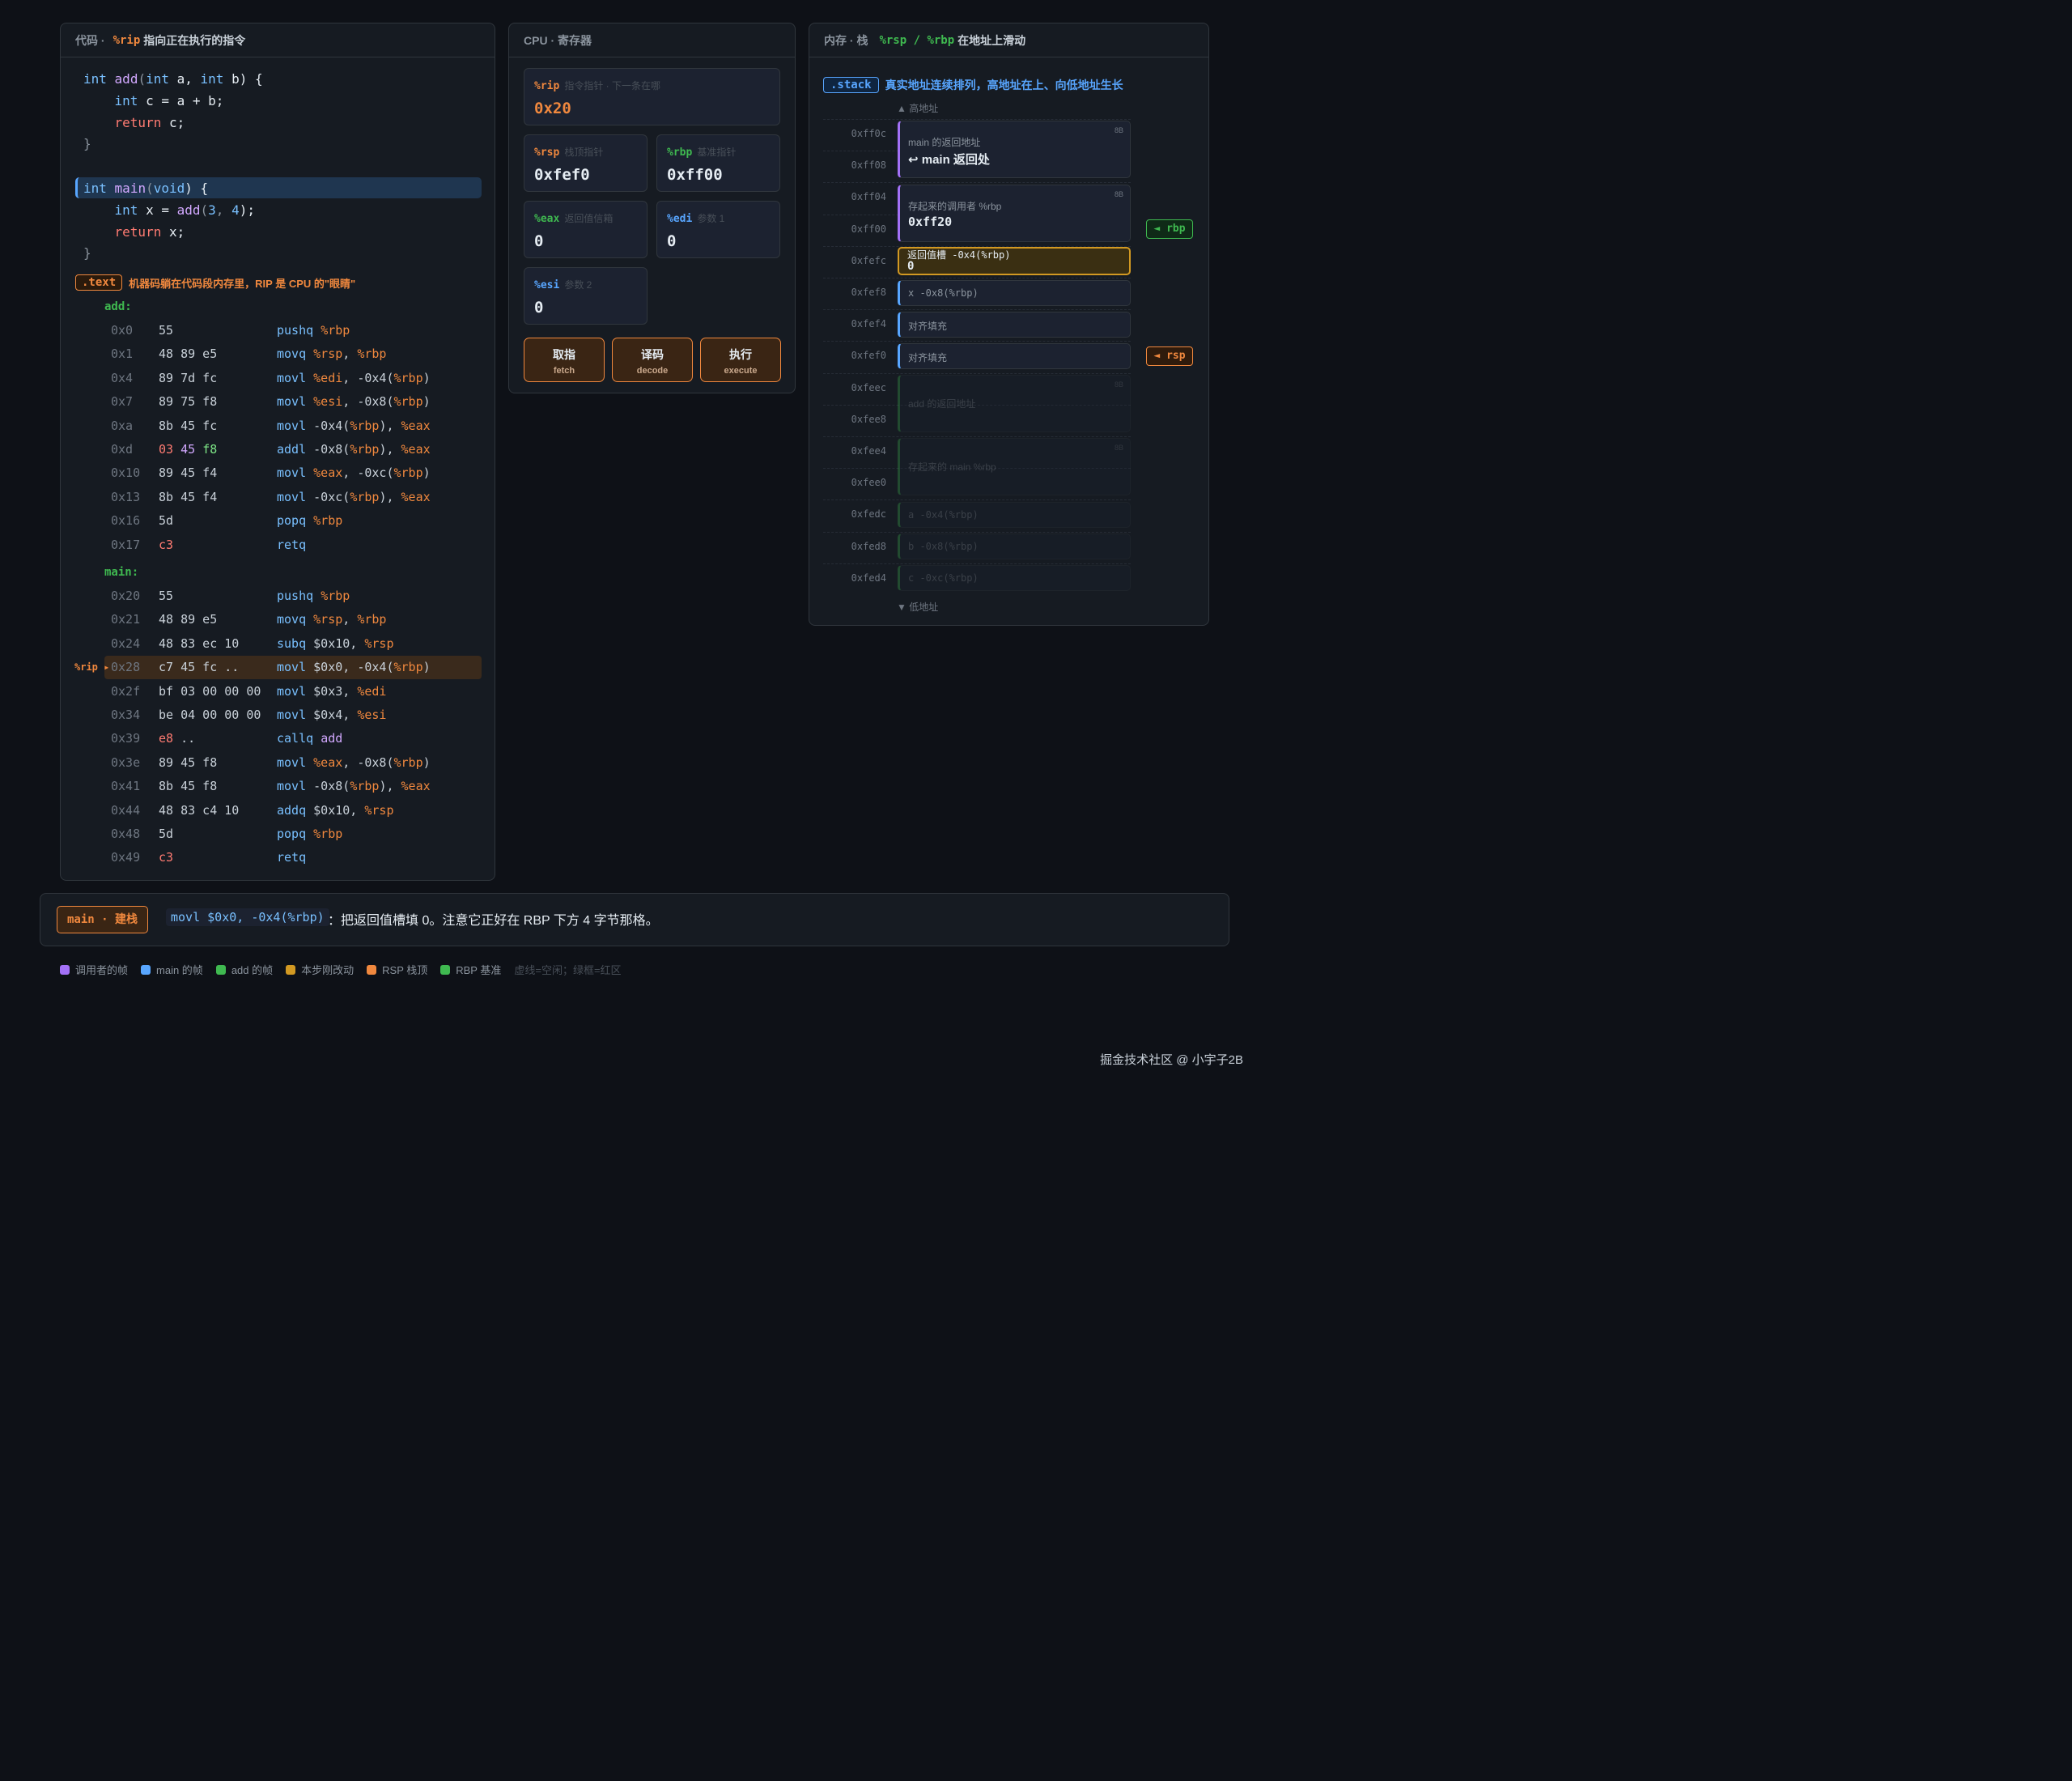 The image size is (2072, 1781). Describe the element at coordinates (188, 787) in the screenshot. I see `asm-bytes: 8b 45 f8` at that location.